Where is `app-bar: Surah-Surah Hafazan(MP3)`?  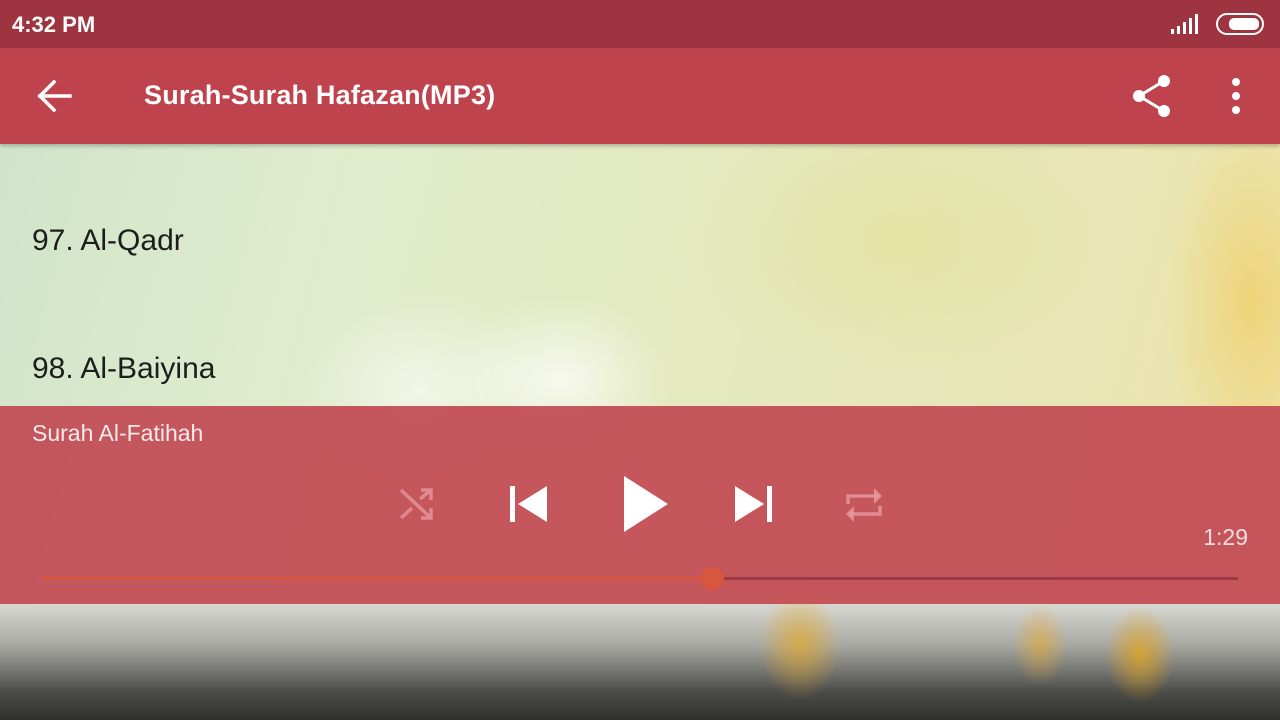 app-bar: Surah-Surah Hafazan(MP3) is located at coordinates (640, 96).